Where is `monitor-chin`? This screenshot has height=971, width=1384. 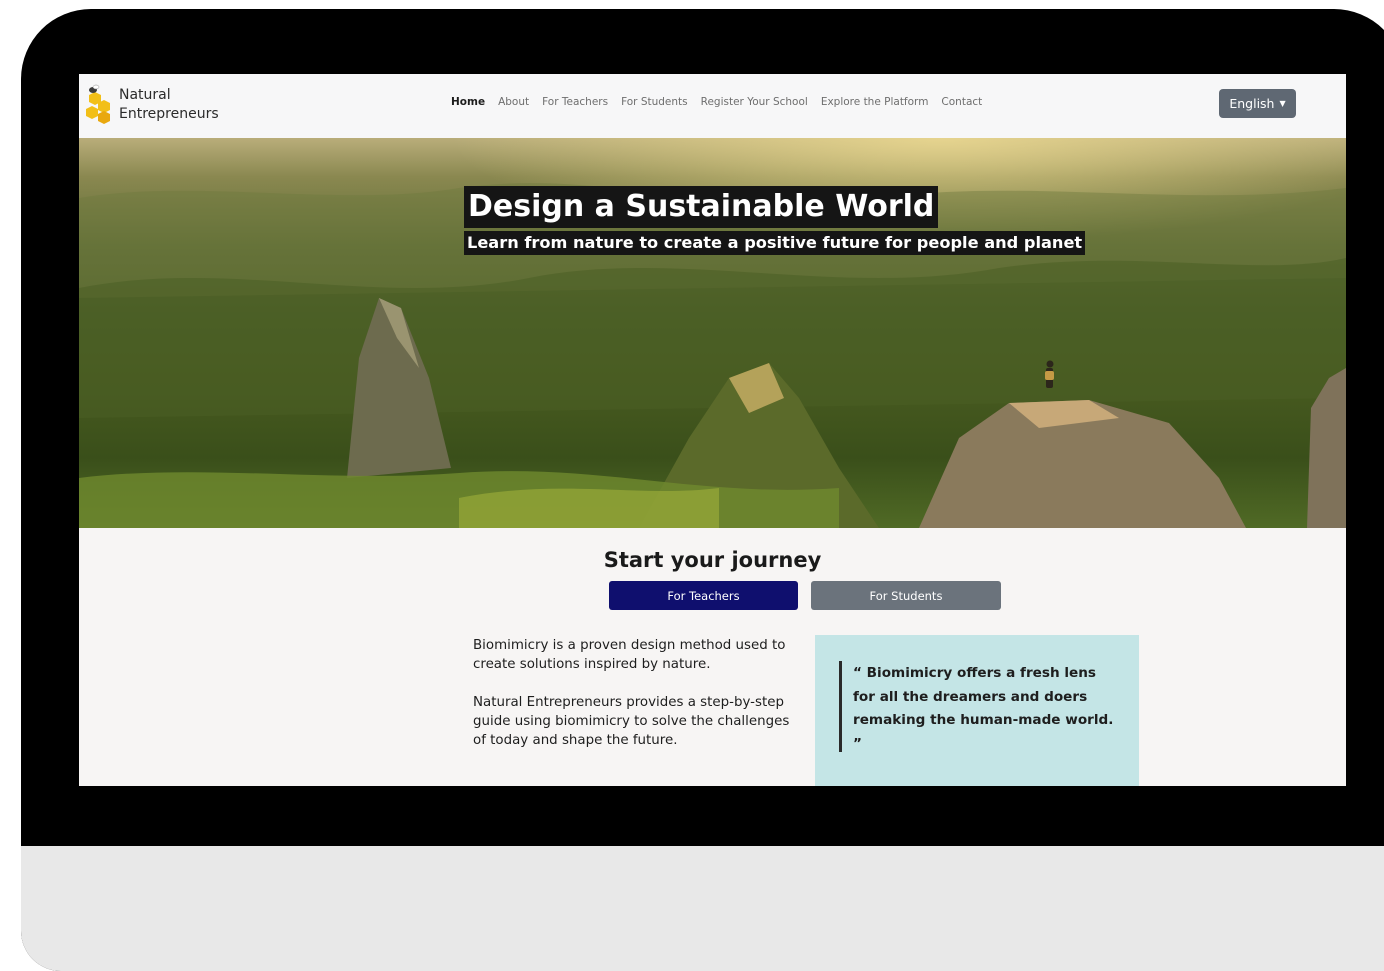
monitor-chin is located at coordinates (702, 908).